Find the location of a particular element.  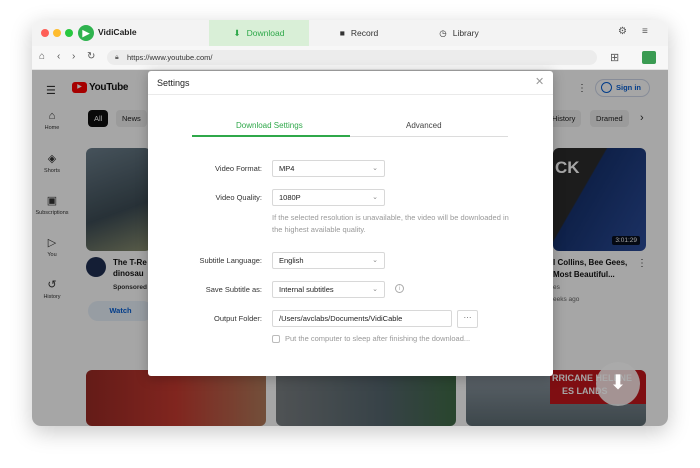

tab-download-settings: Download Settings is located at coordinates (269, 125).